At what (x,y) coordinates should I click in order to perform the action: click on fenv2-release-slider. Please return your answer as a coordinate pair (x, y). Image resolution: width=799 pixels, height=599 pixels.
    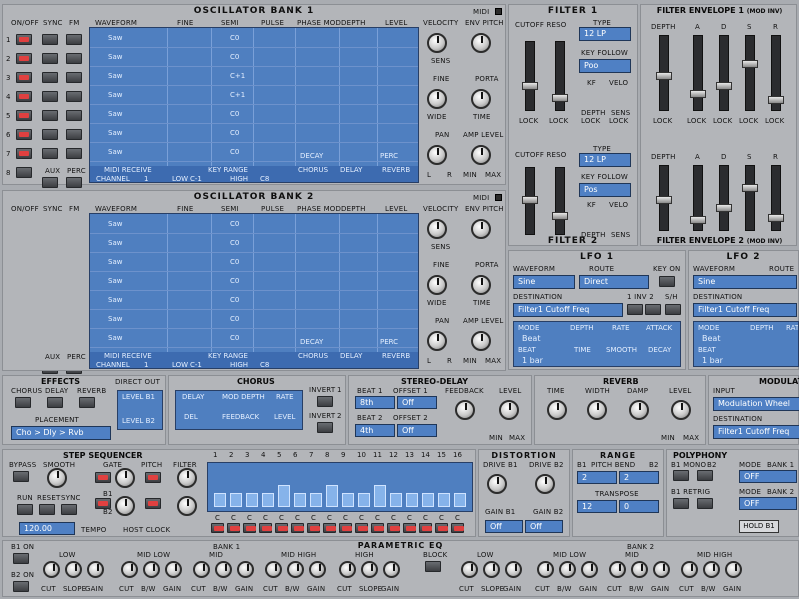
    Looking at the image, I should click on (776, 198).